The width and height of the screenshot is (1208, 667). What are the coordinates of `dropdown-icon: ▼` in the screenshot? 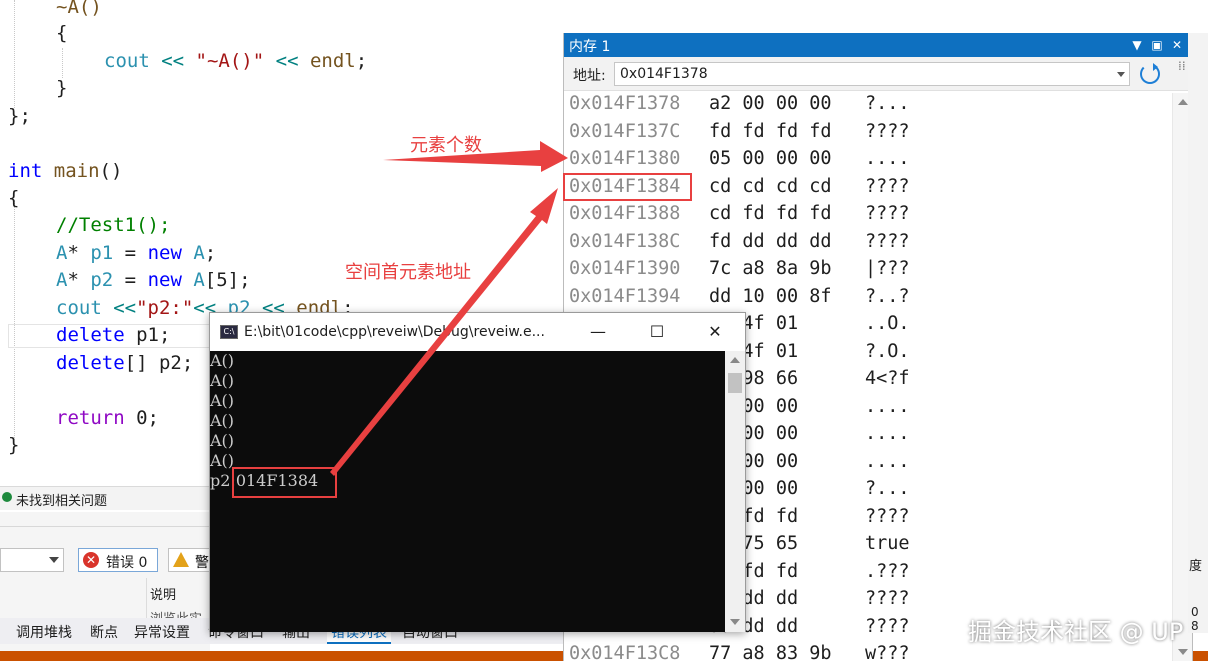 It's located at (1137, 45).